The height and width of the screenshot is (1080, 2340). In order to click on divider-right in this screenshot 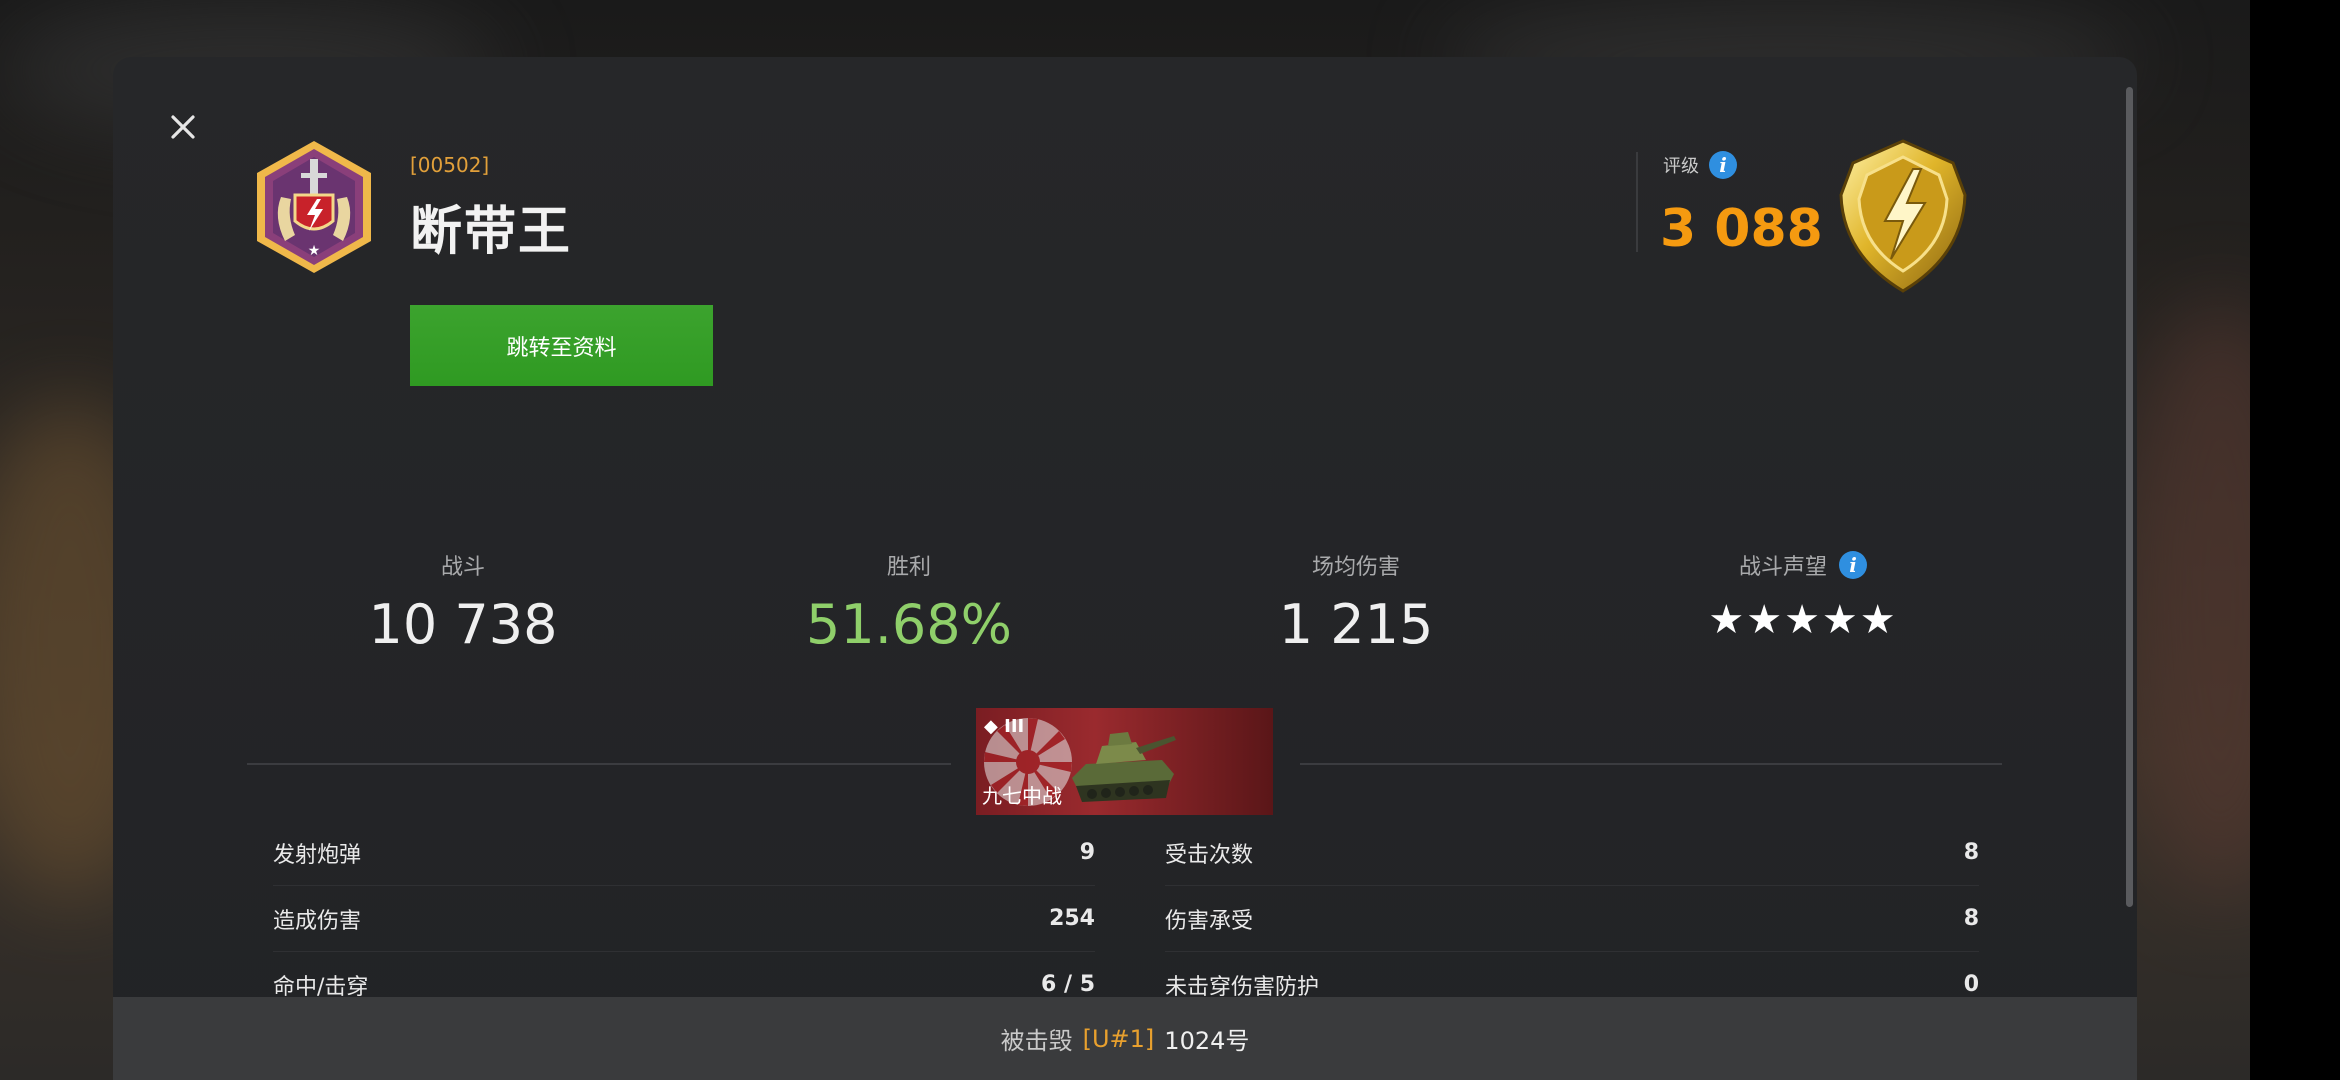, I will do `click(1651, 764)`.